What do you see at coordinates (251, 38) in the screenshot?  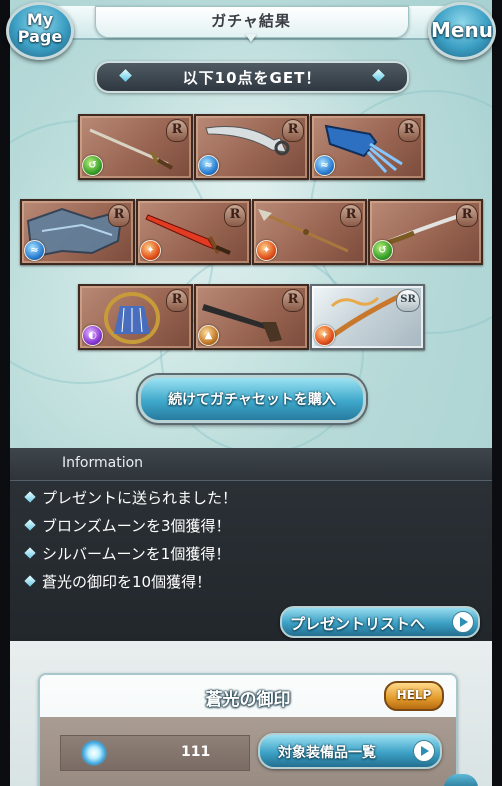 I see `title-down-arrow-icon` at bounding box center [251, 38].